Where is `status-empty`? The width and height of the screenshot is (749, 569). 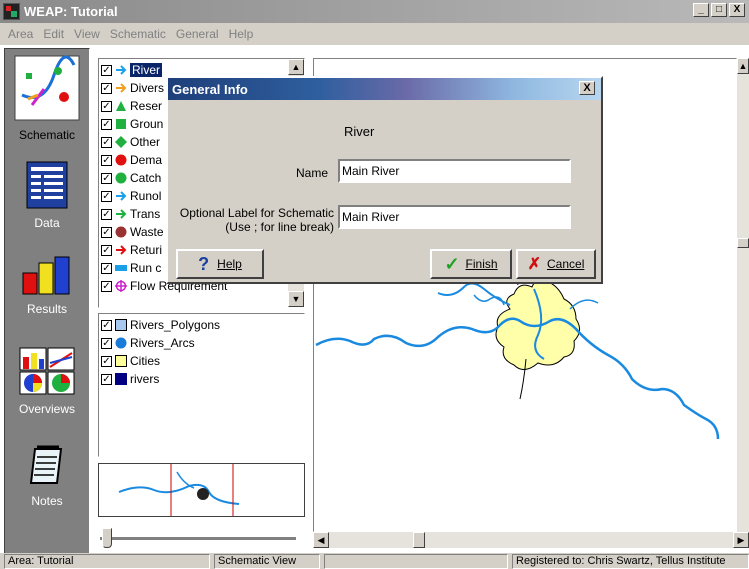 status-empty is located at coordinates (416, 561).